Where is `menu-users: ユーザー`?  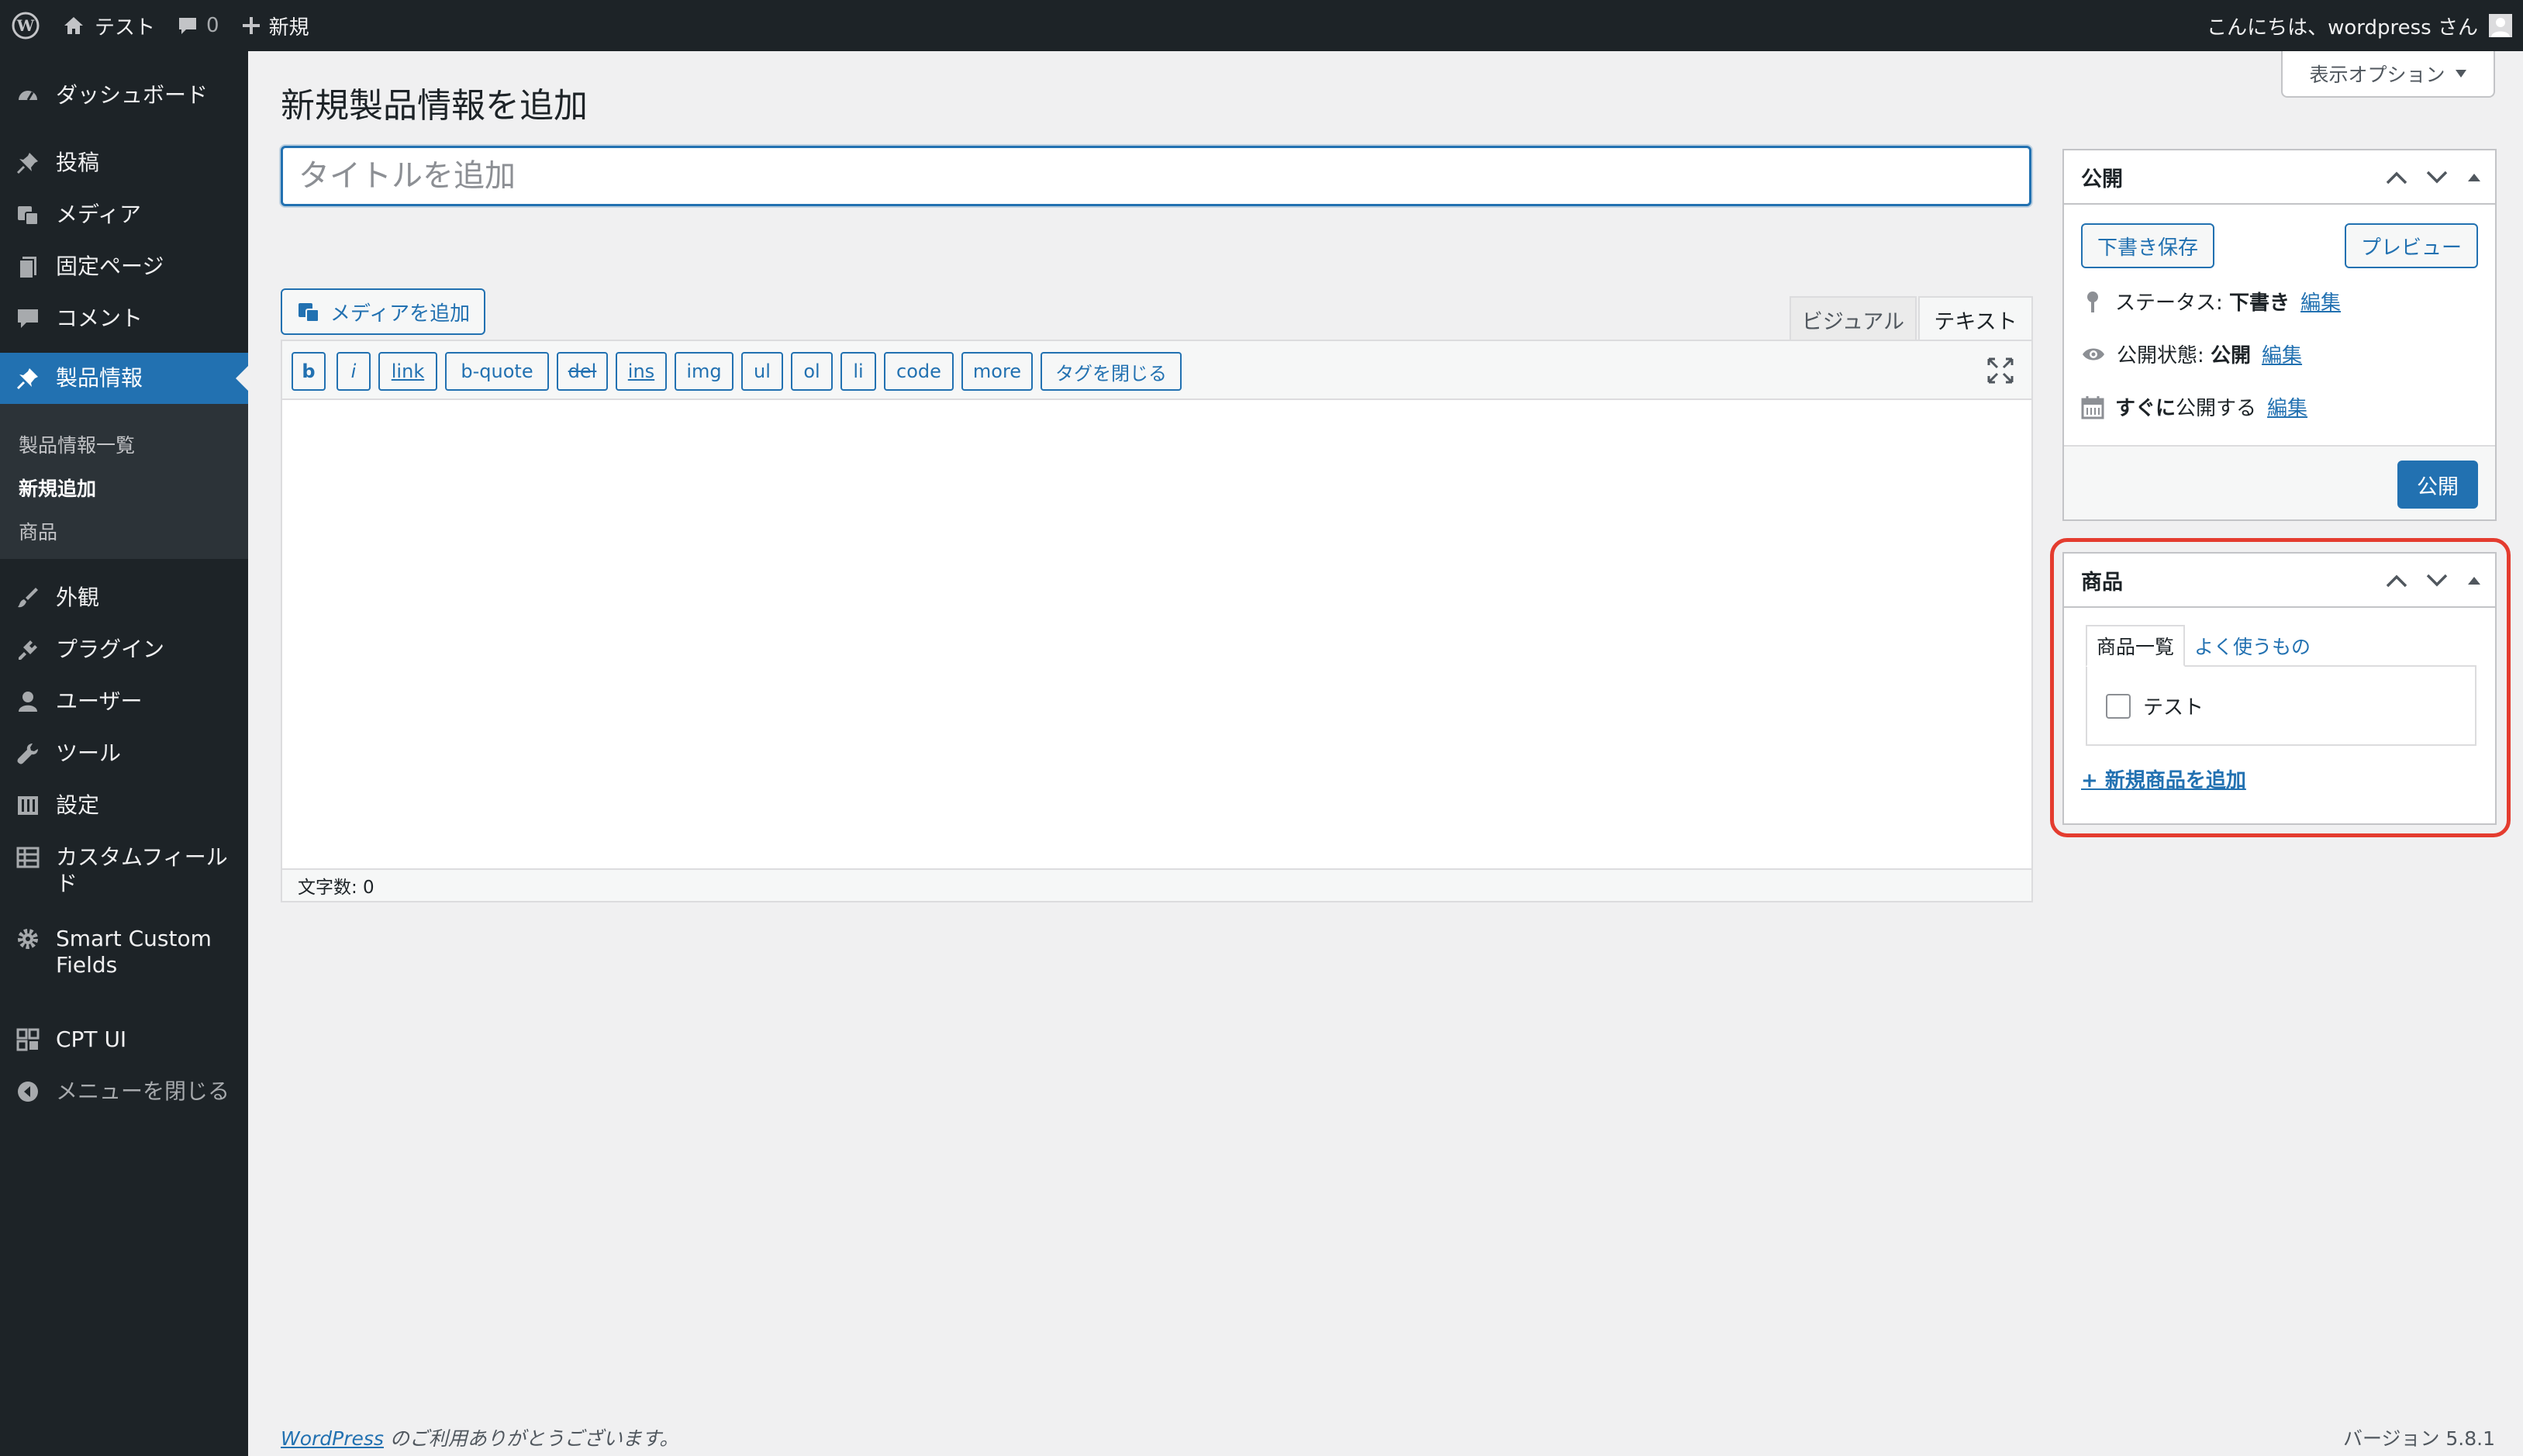
menu-users: ユーザー is located at coordinates (124, 701).